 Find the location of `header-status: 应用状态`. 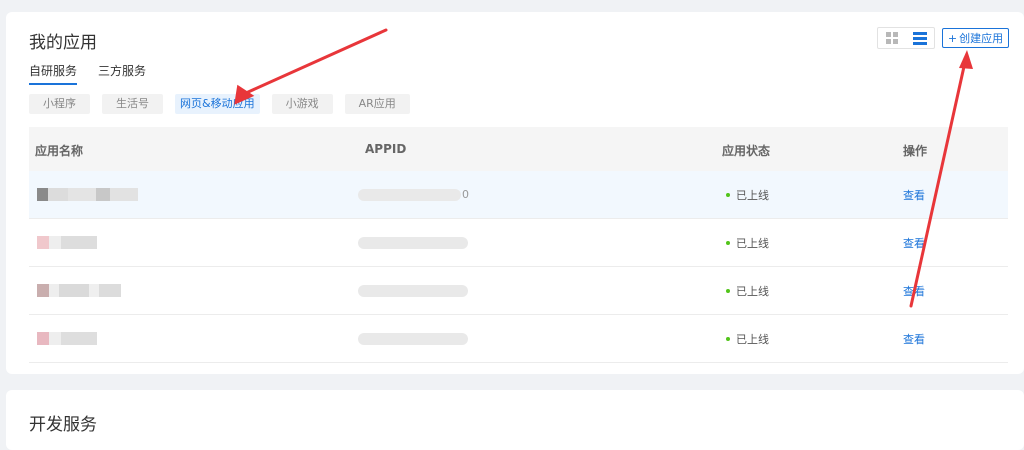

header-status: 应用状态 is located at coordinates (746, 151).